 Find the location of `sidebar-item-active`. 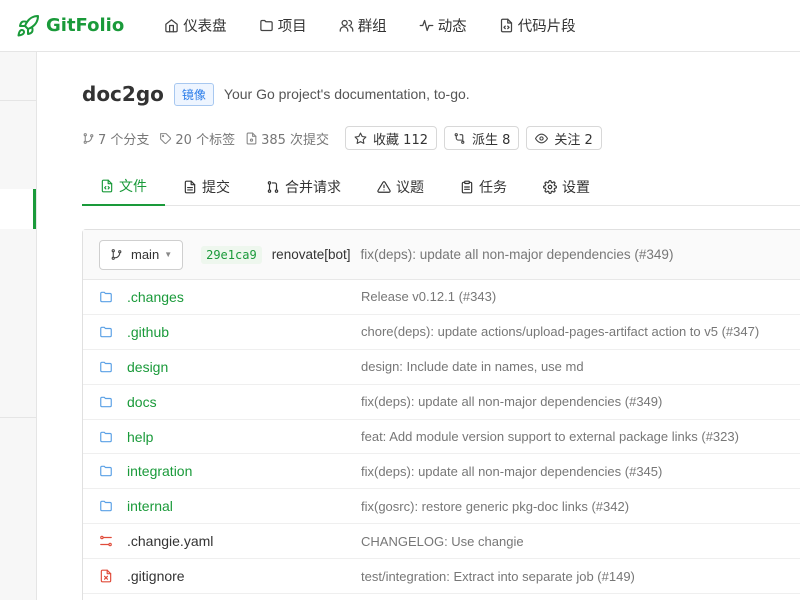

sidebar-item-active is located at coordinates (18, 209).